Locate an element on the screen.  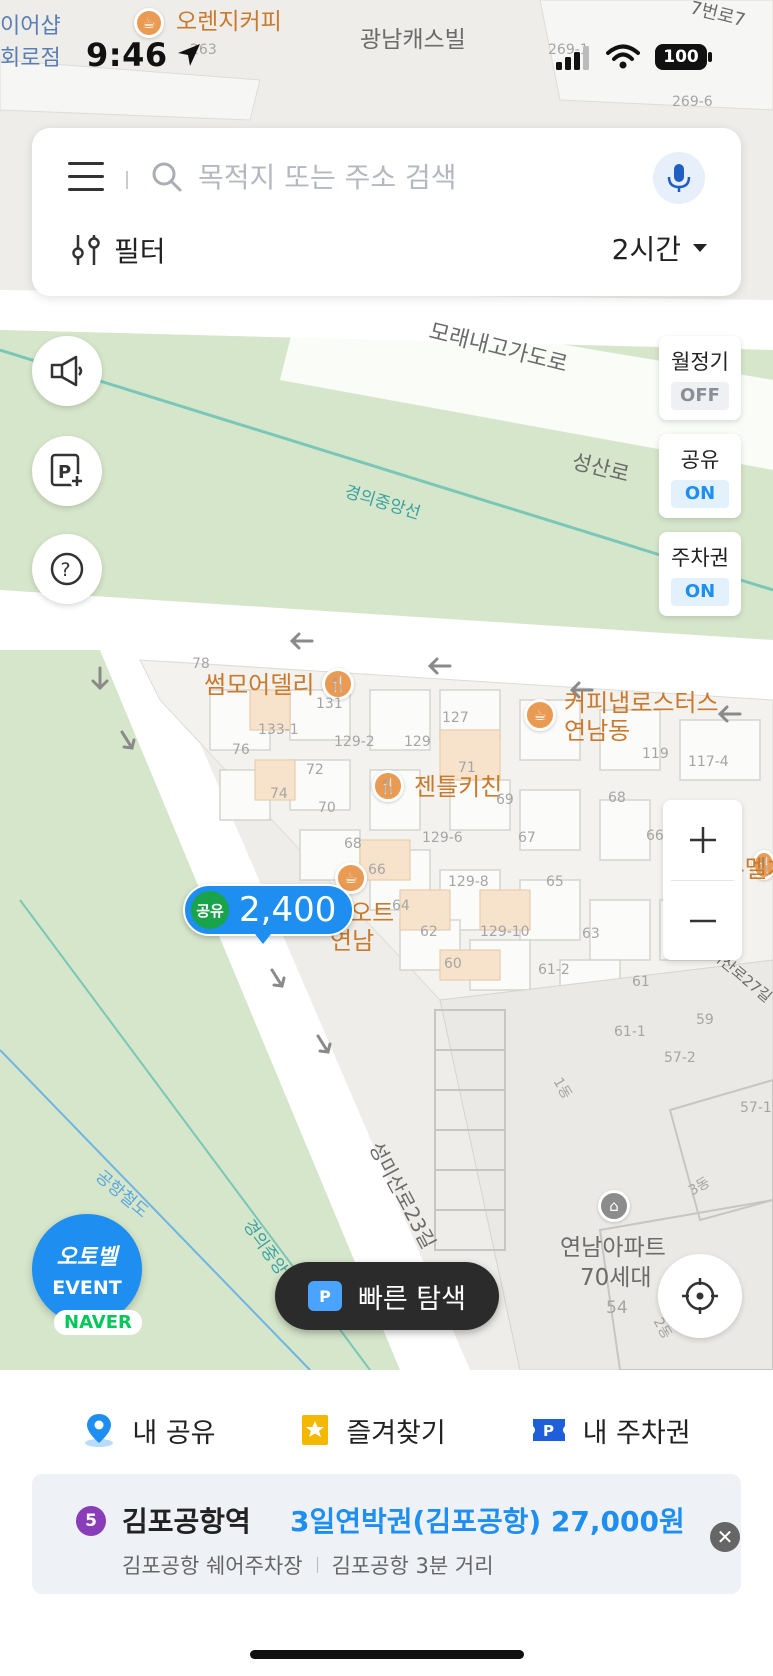
event-brand: 오토벨 is located at coordinates (87, 1257).